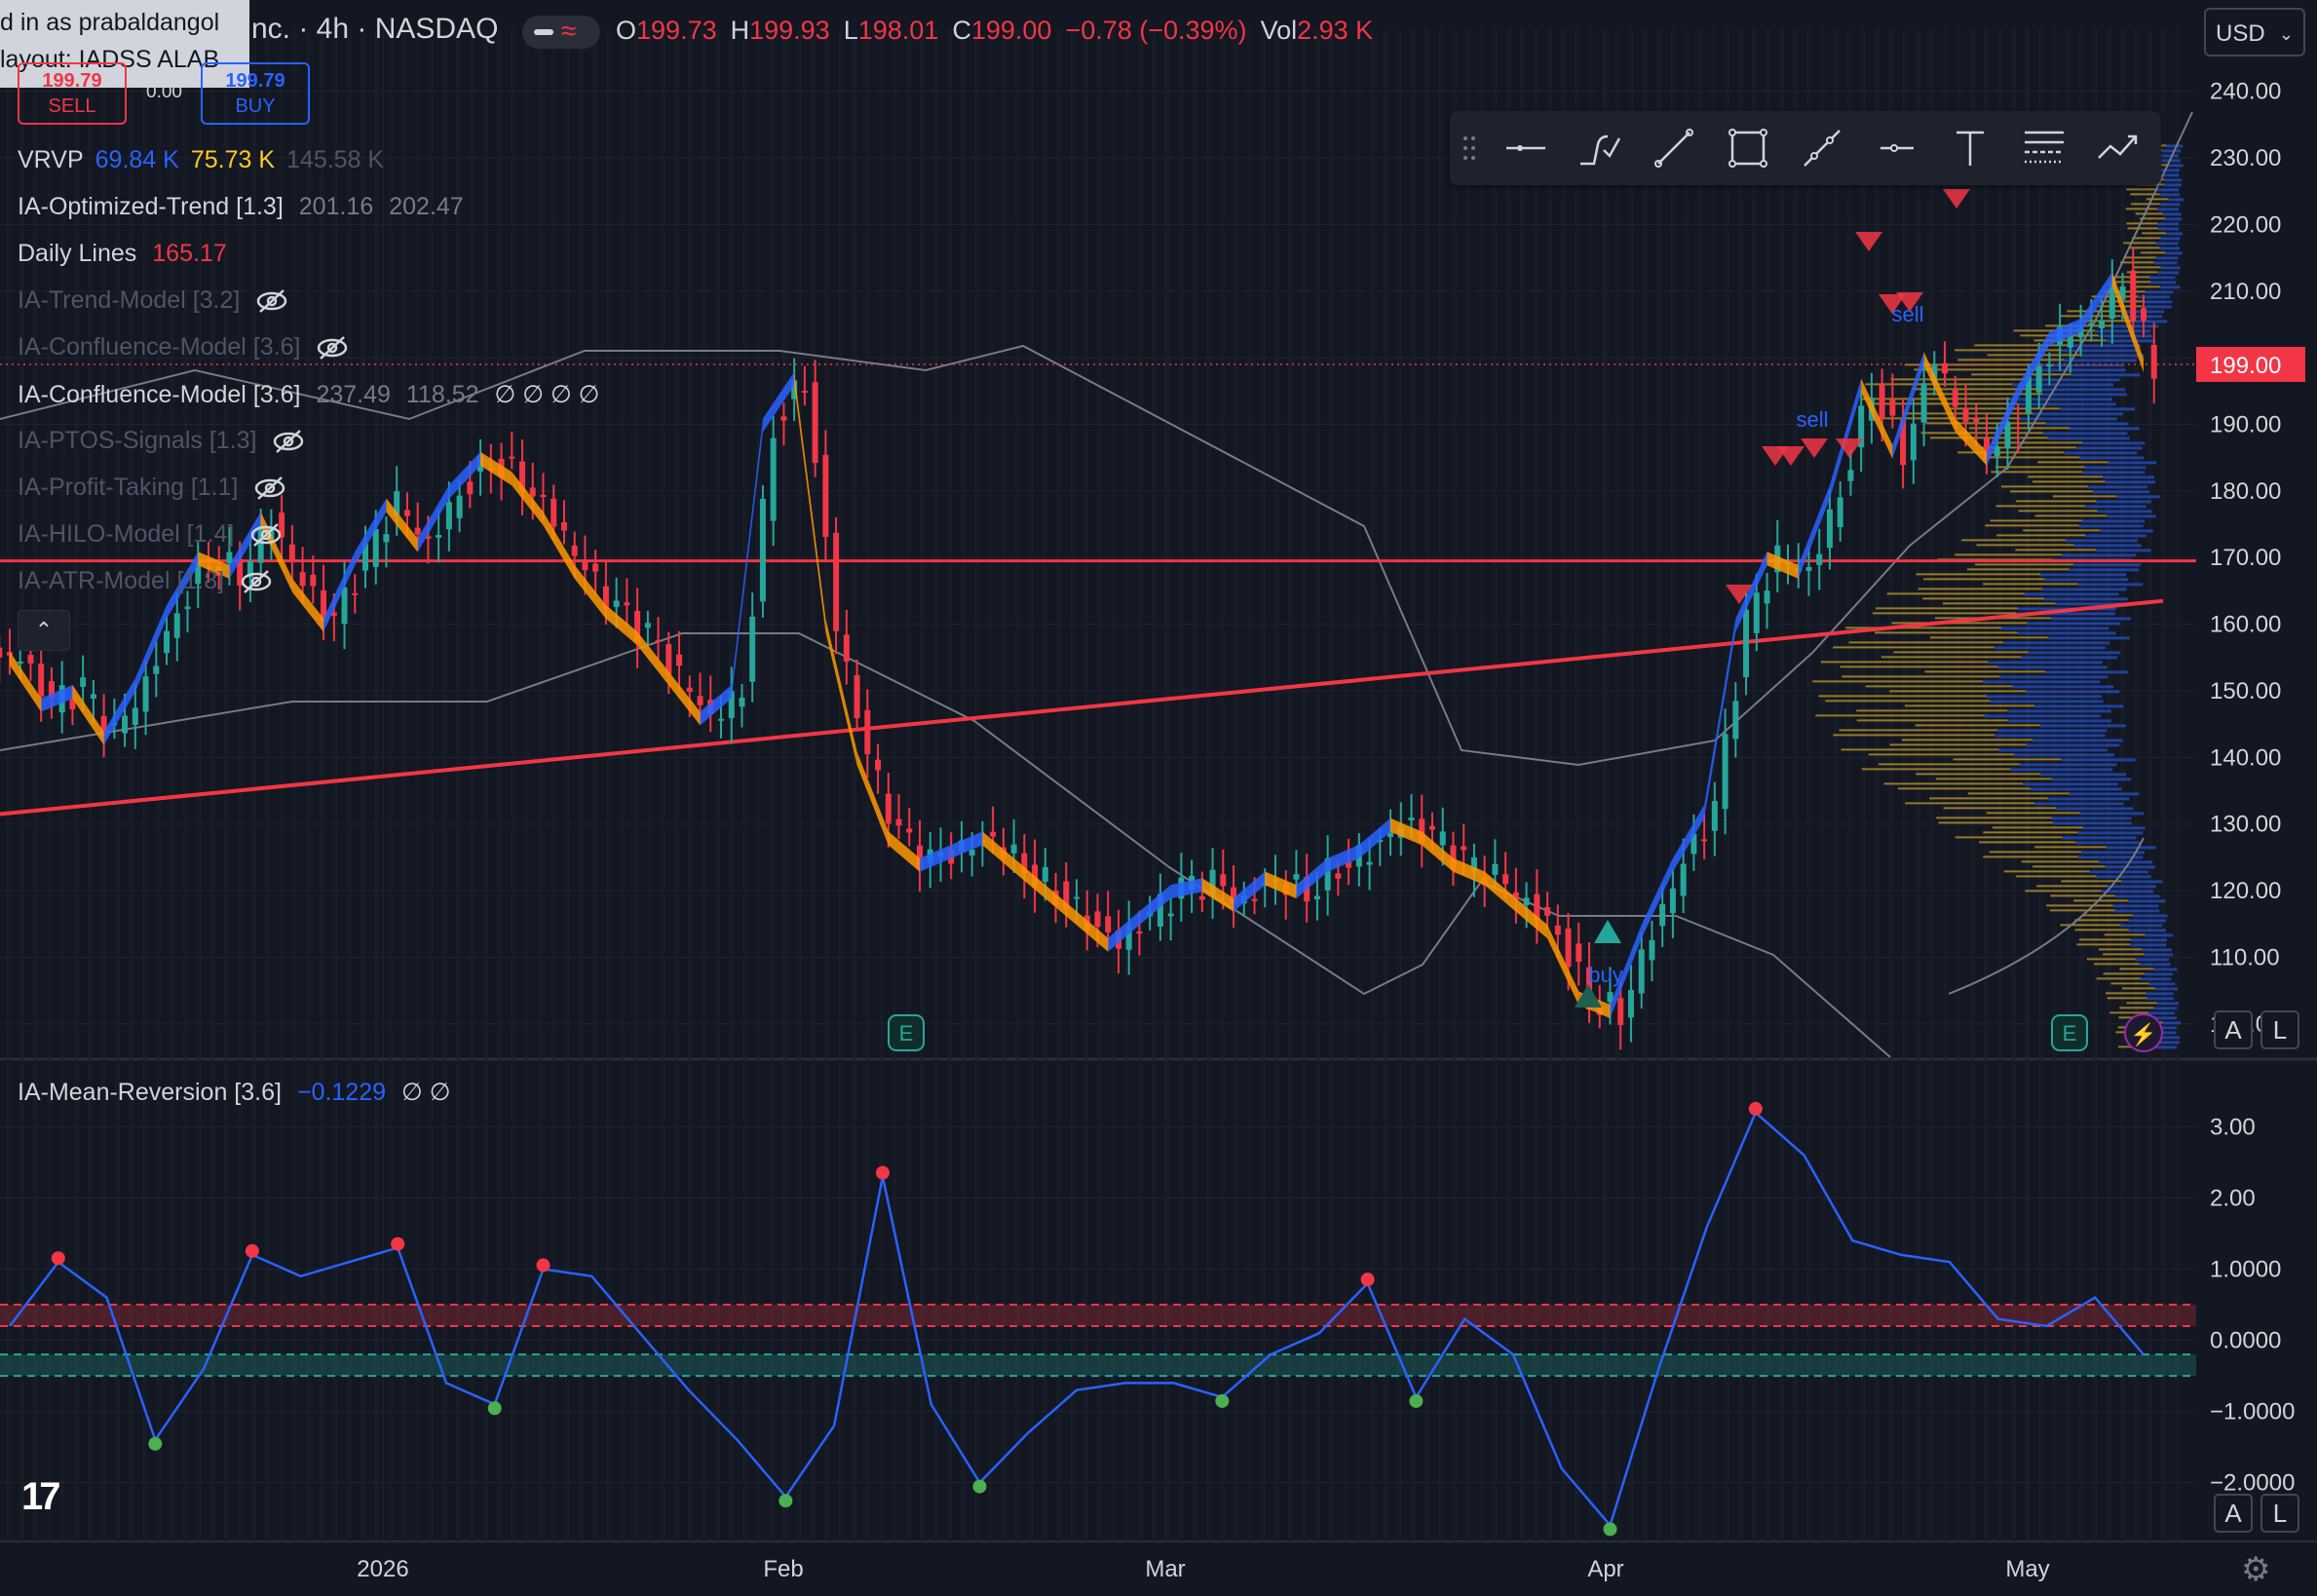 This screenshot has width=2317, height=1596. Describe the element at coordinates (2118, 148) in the screenshot. I see `trend-angle-tool` at that location.